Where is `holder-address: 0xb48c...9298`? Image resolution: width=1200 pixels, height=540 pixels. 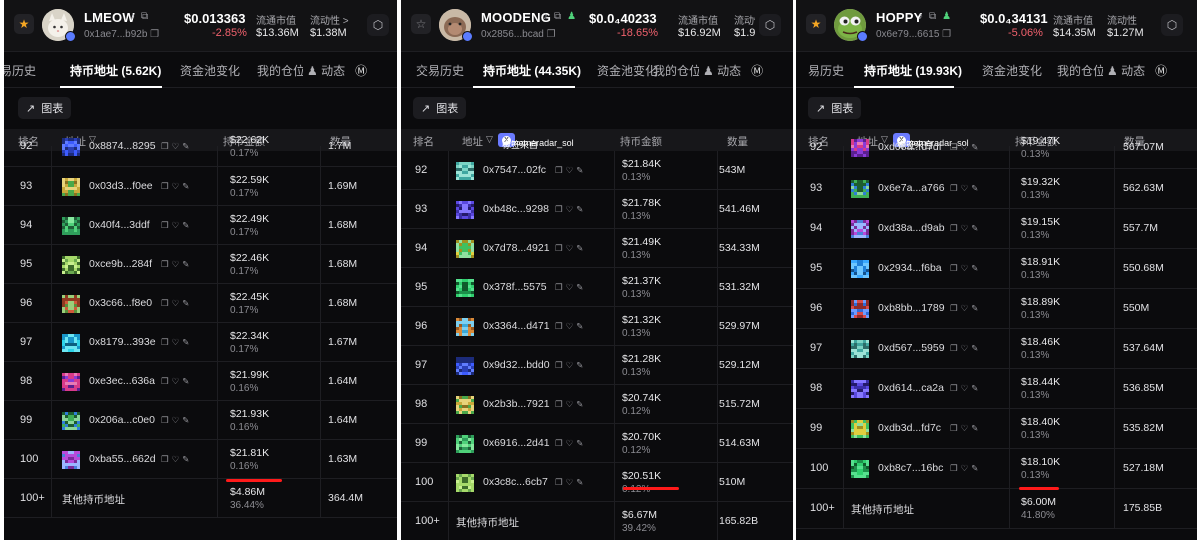
holder-address: 0xb48c...9298 is located at coordinates (516, 209).